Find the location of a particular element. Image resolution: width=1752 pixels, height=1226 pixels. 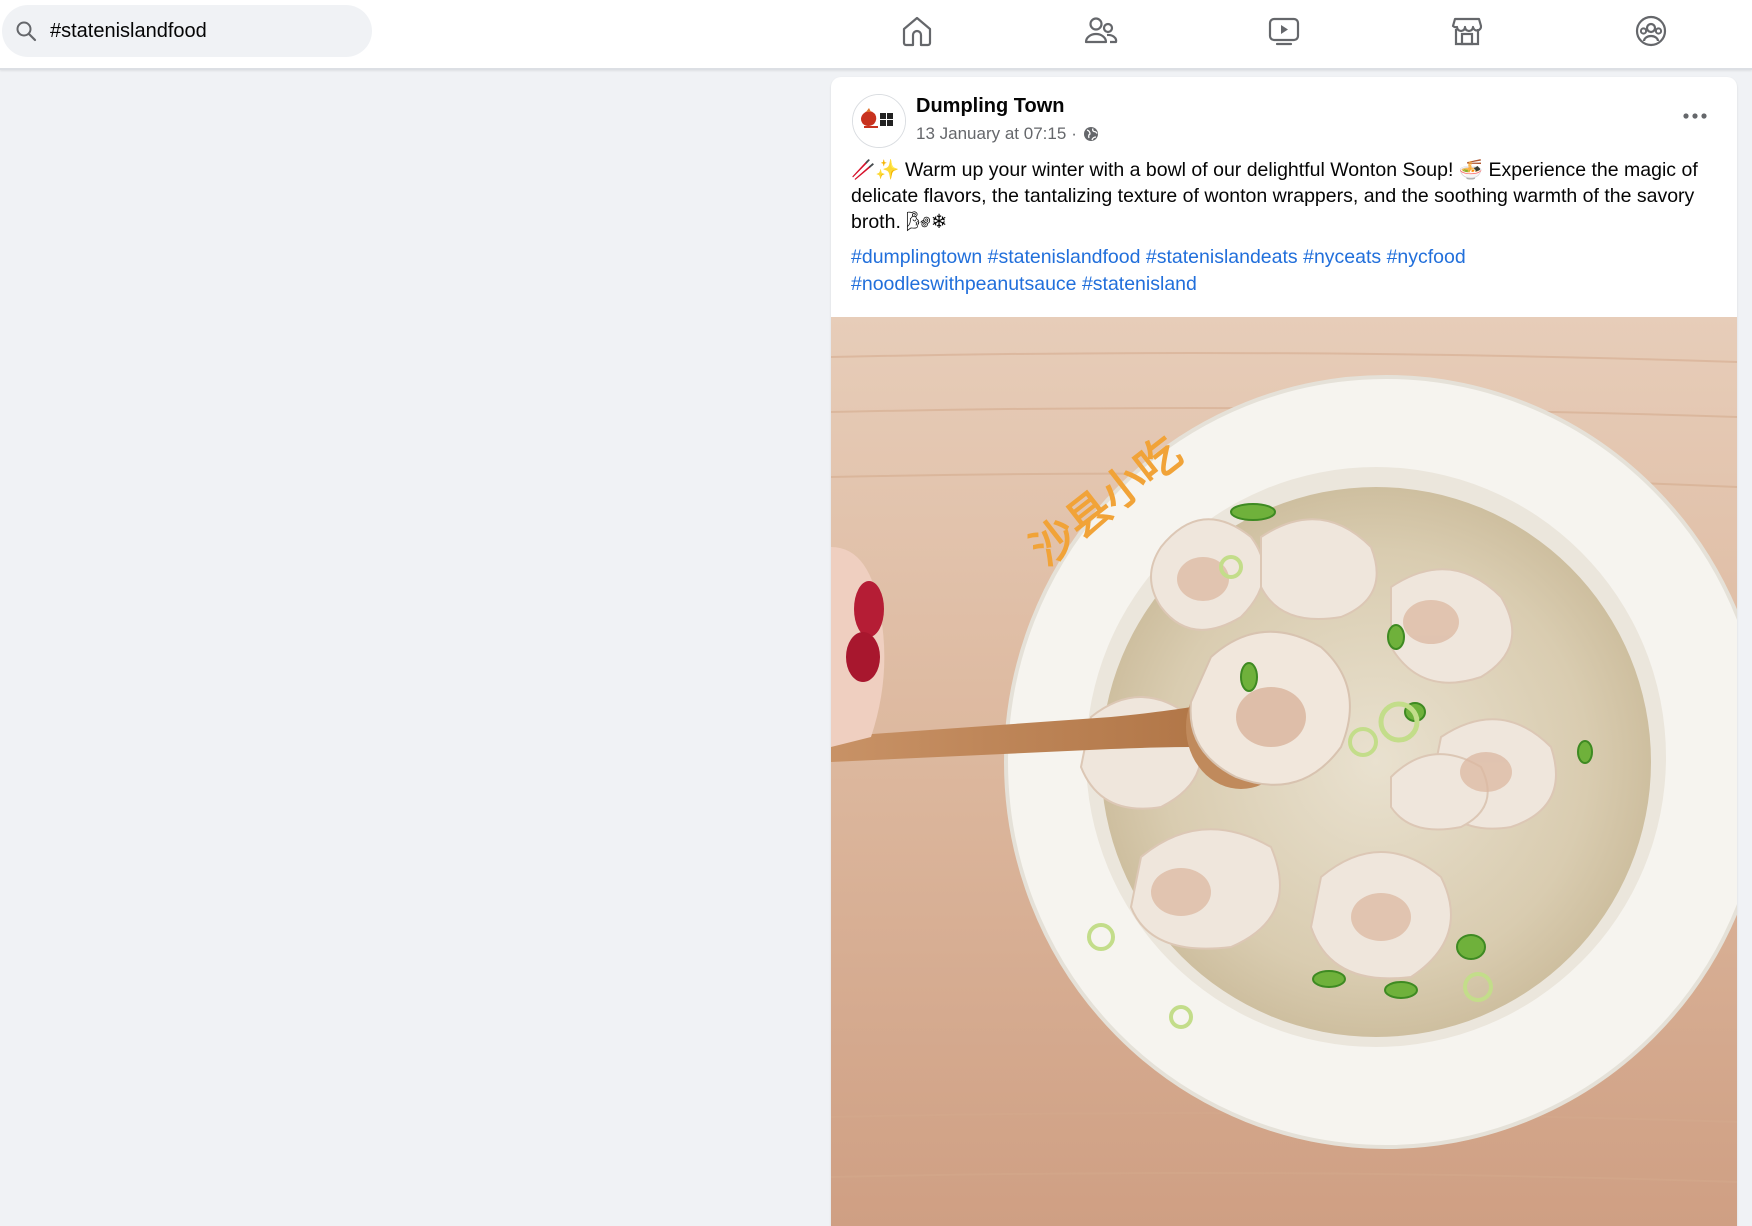

more-icon is located at coordinates (1695, 116).